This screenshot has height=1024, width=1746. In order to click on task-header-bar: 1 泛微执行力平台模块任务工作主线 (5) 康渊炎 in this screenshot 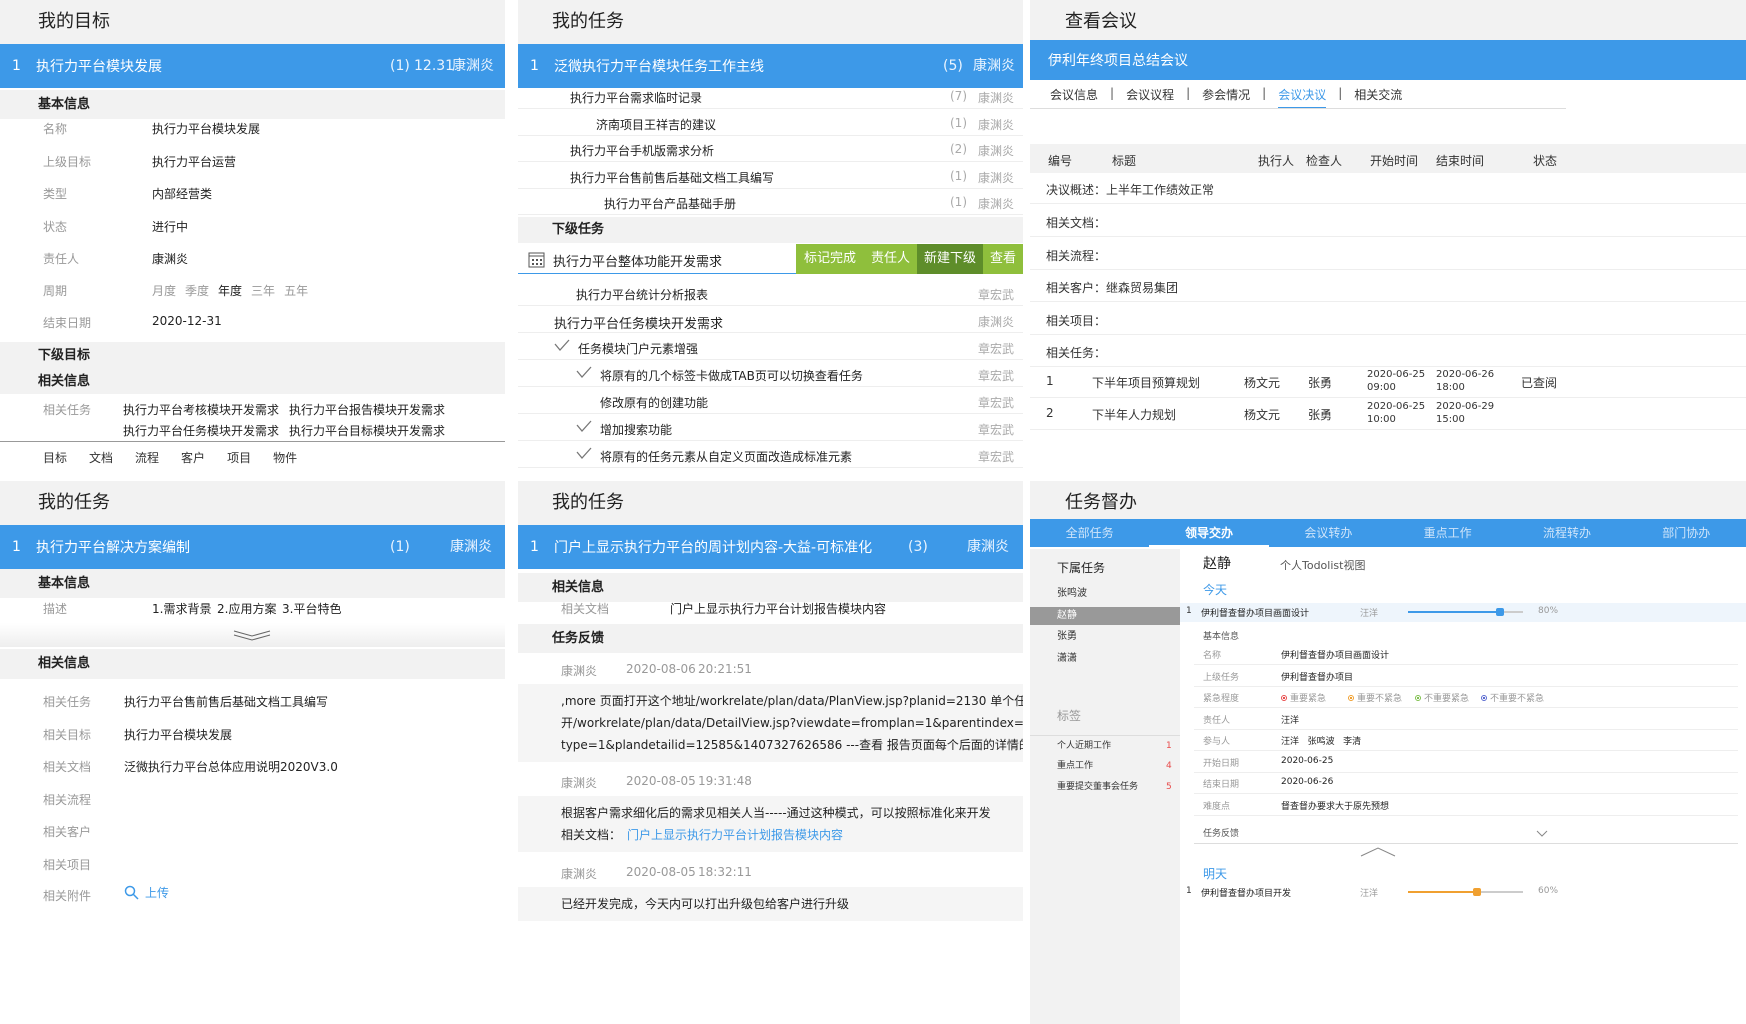, I will do `click(770, 66)`.